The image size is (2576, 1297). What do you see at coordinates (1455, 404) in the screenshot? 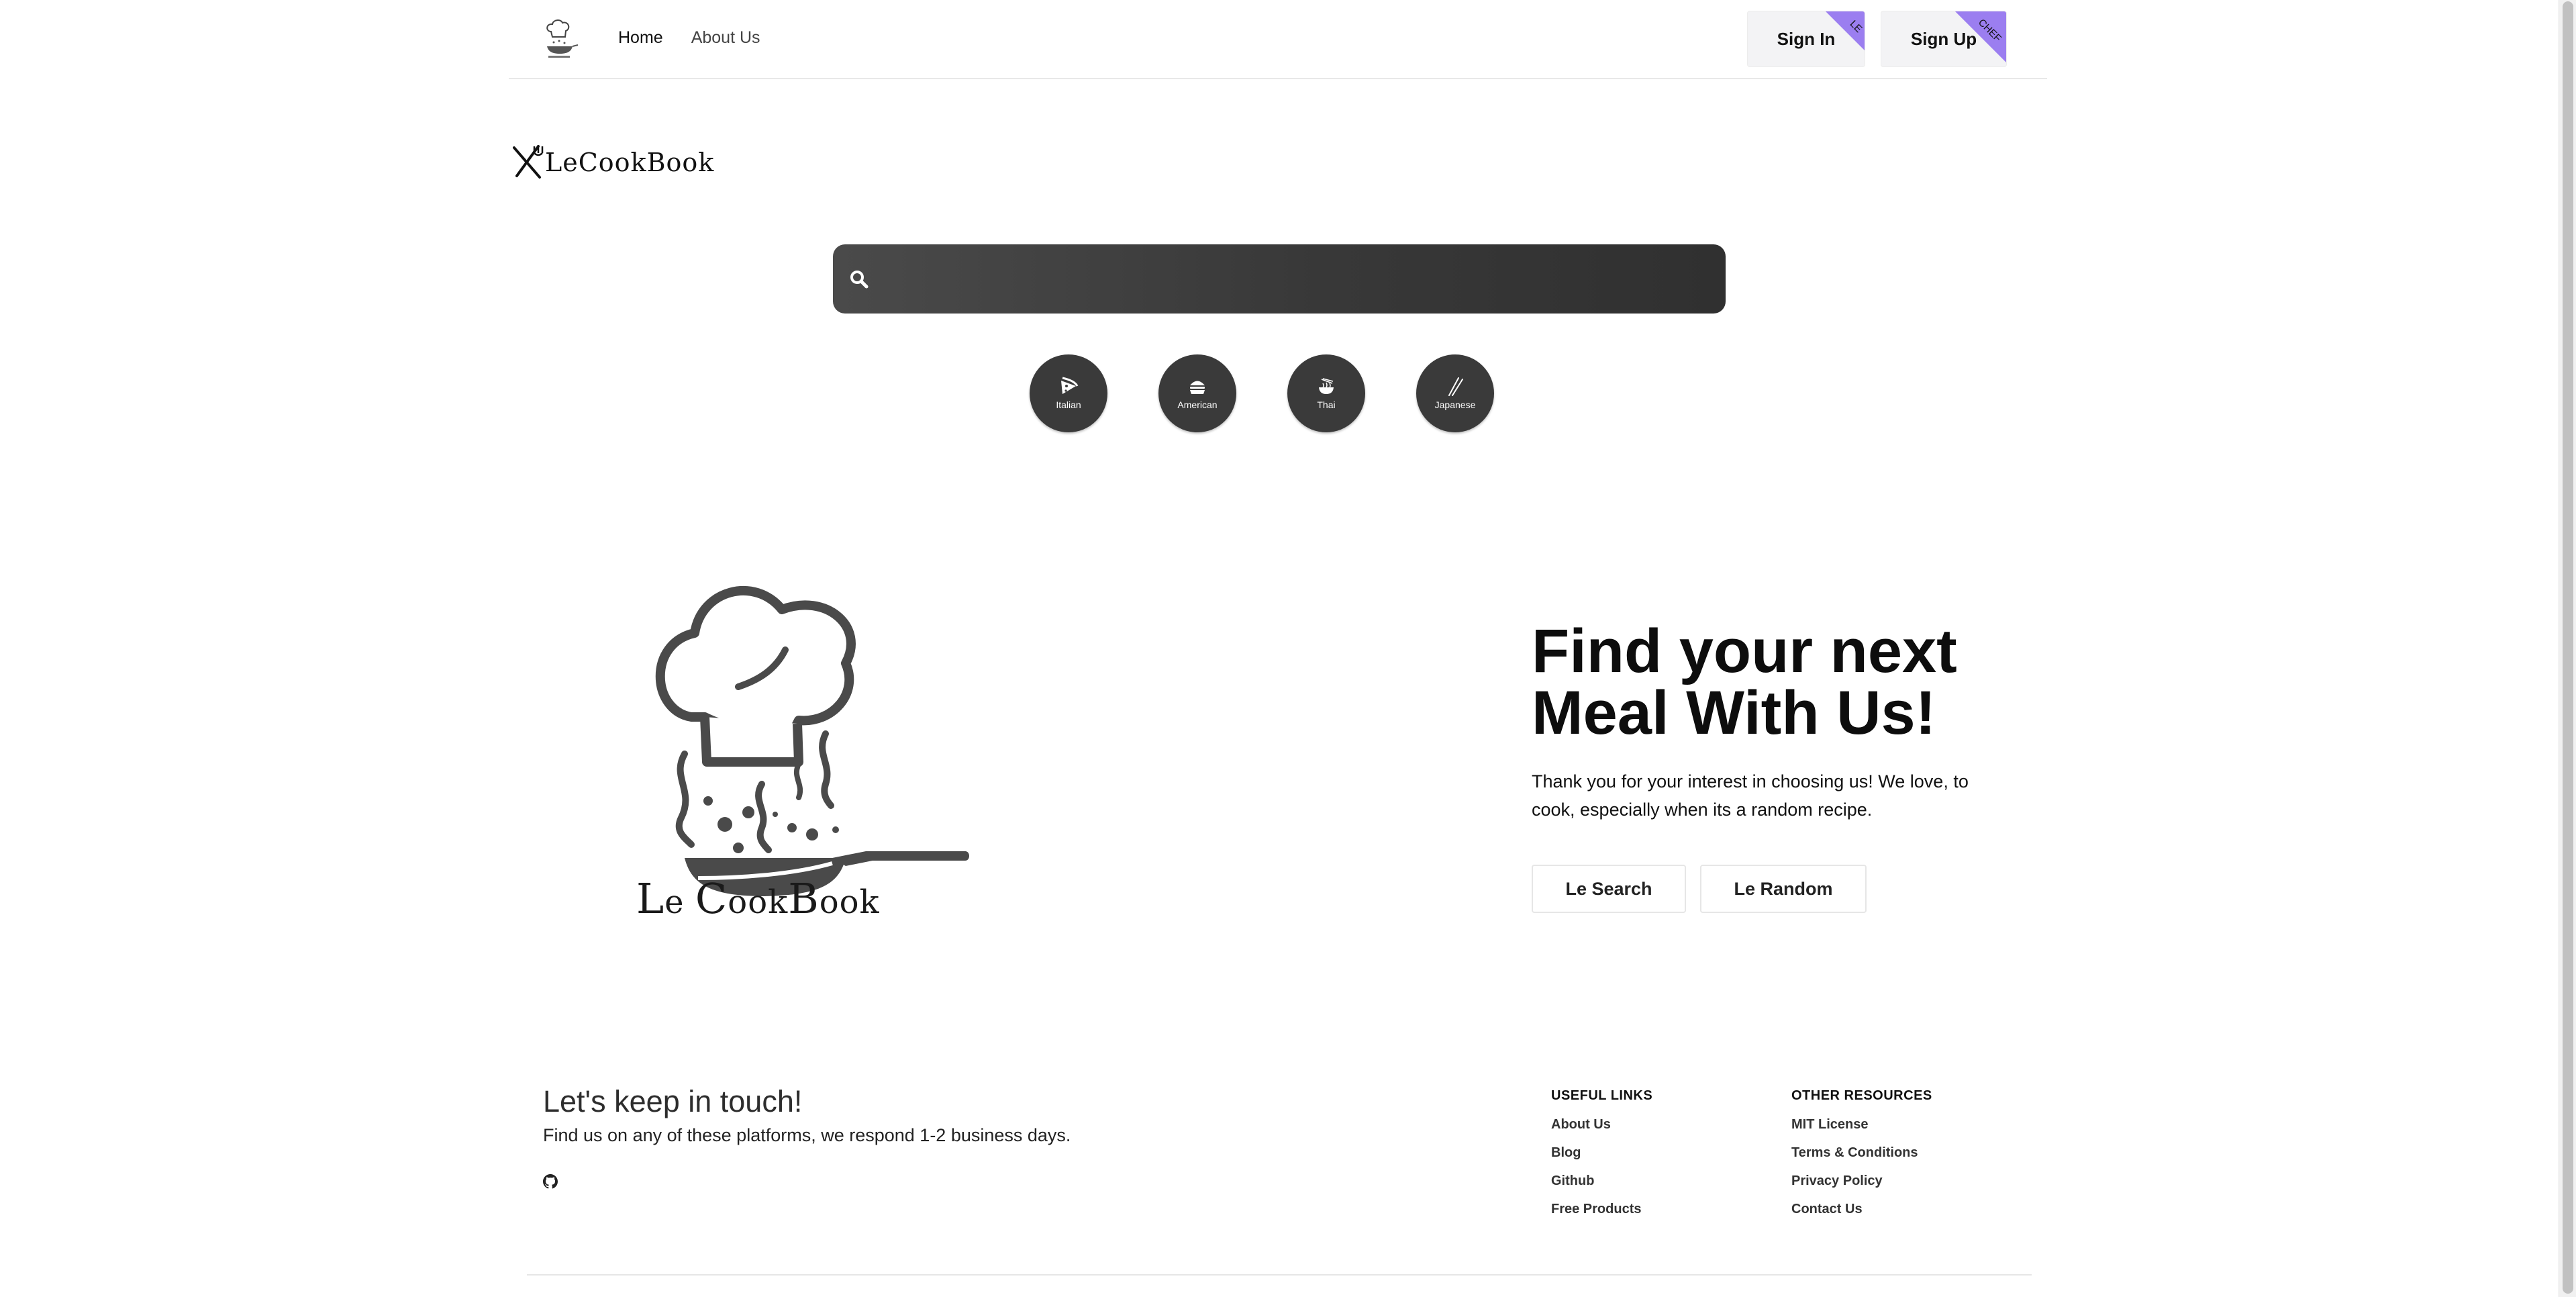
I see `cuisine-label: Japanese` at bounding box center [1455, 404].